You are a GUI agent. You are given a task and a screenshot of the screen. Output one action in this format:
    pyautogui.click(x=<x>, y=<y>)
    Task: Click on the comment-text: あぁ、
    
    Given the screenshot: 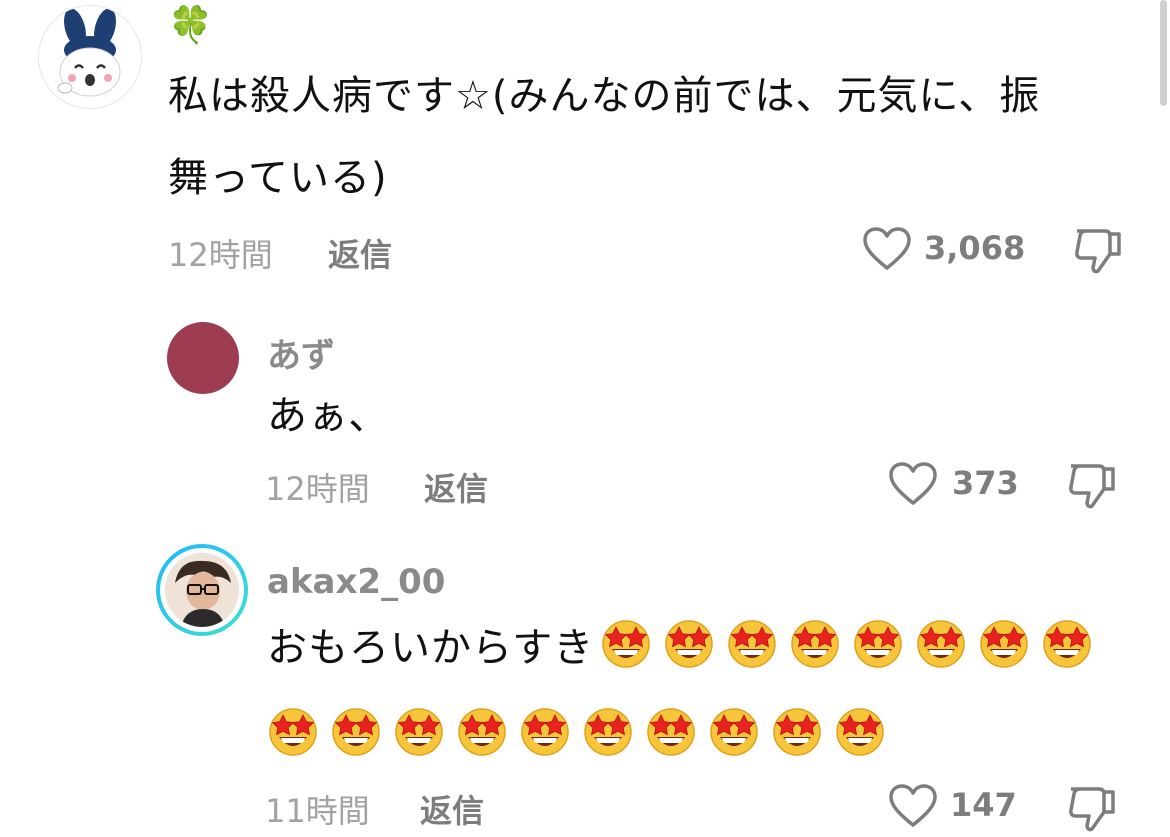 What is the action you would take?
    pyautogui.click(x=328, y=416)
    